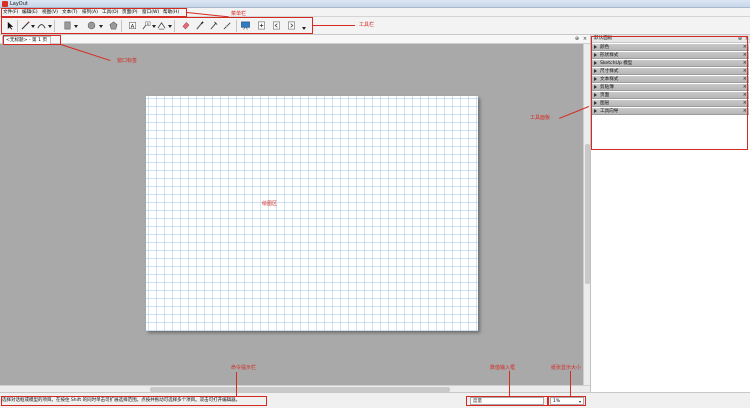 This screenshot has height=408, width=750. What do you see at coordinates (19, 4) in the screenshot?
I see `window-title: LayOut` at bounding box center [19, 4].